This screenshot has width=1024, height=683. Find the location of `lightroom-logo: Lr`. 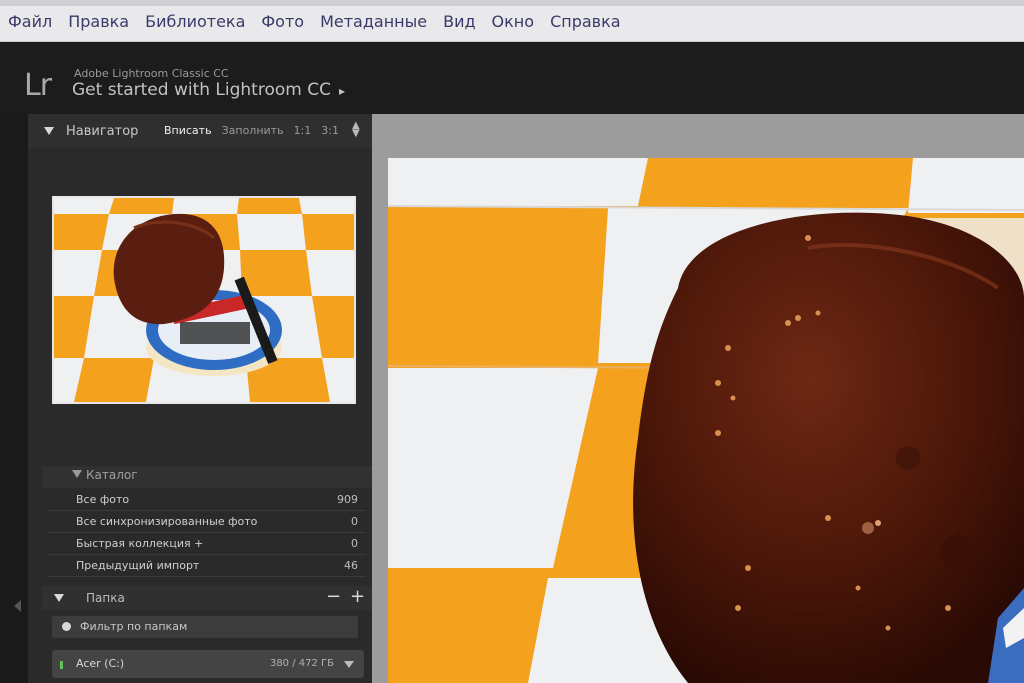

lightroom-logo: Lr is located at coordinates (38, 85).